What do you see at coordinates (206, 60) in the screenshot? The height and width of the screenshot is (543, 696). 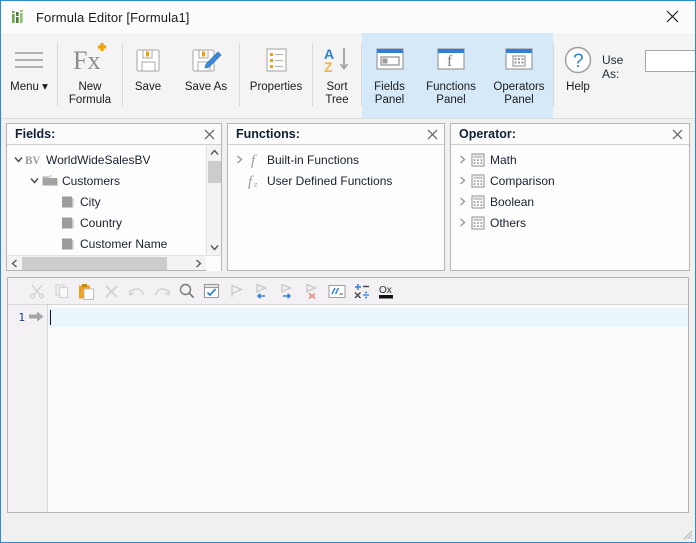 I see `floppy-pencil-icon` at bounding box center [206, 60].